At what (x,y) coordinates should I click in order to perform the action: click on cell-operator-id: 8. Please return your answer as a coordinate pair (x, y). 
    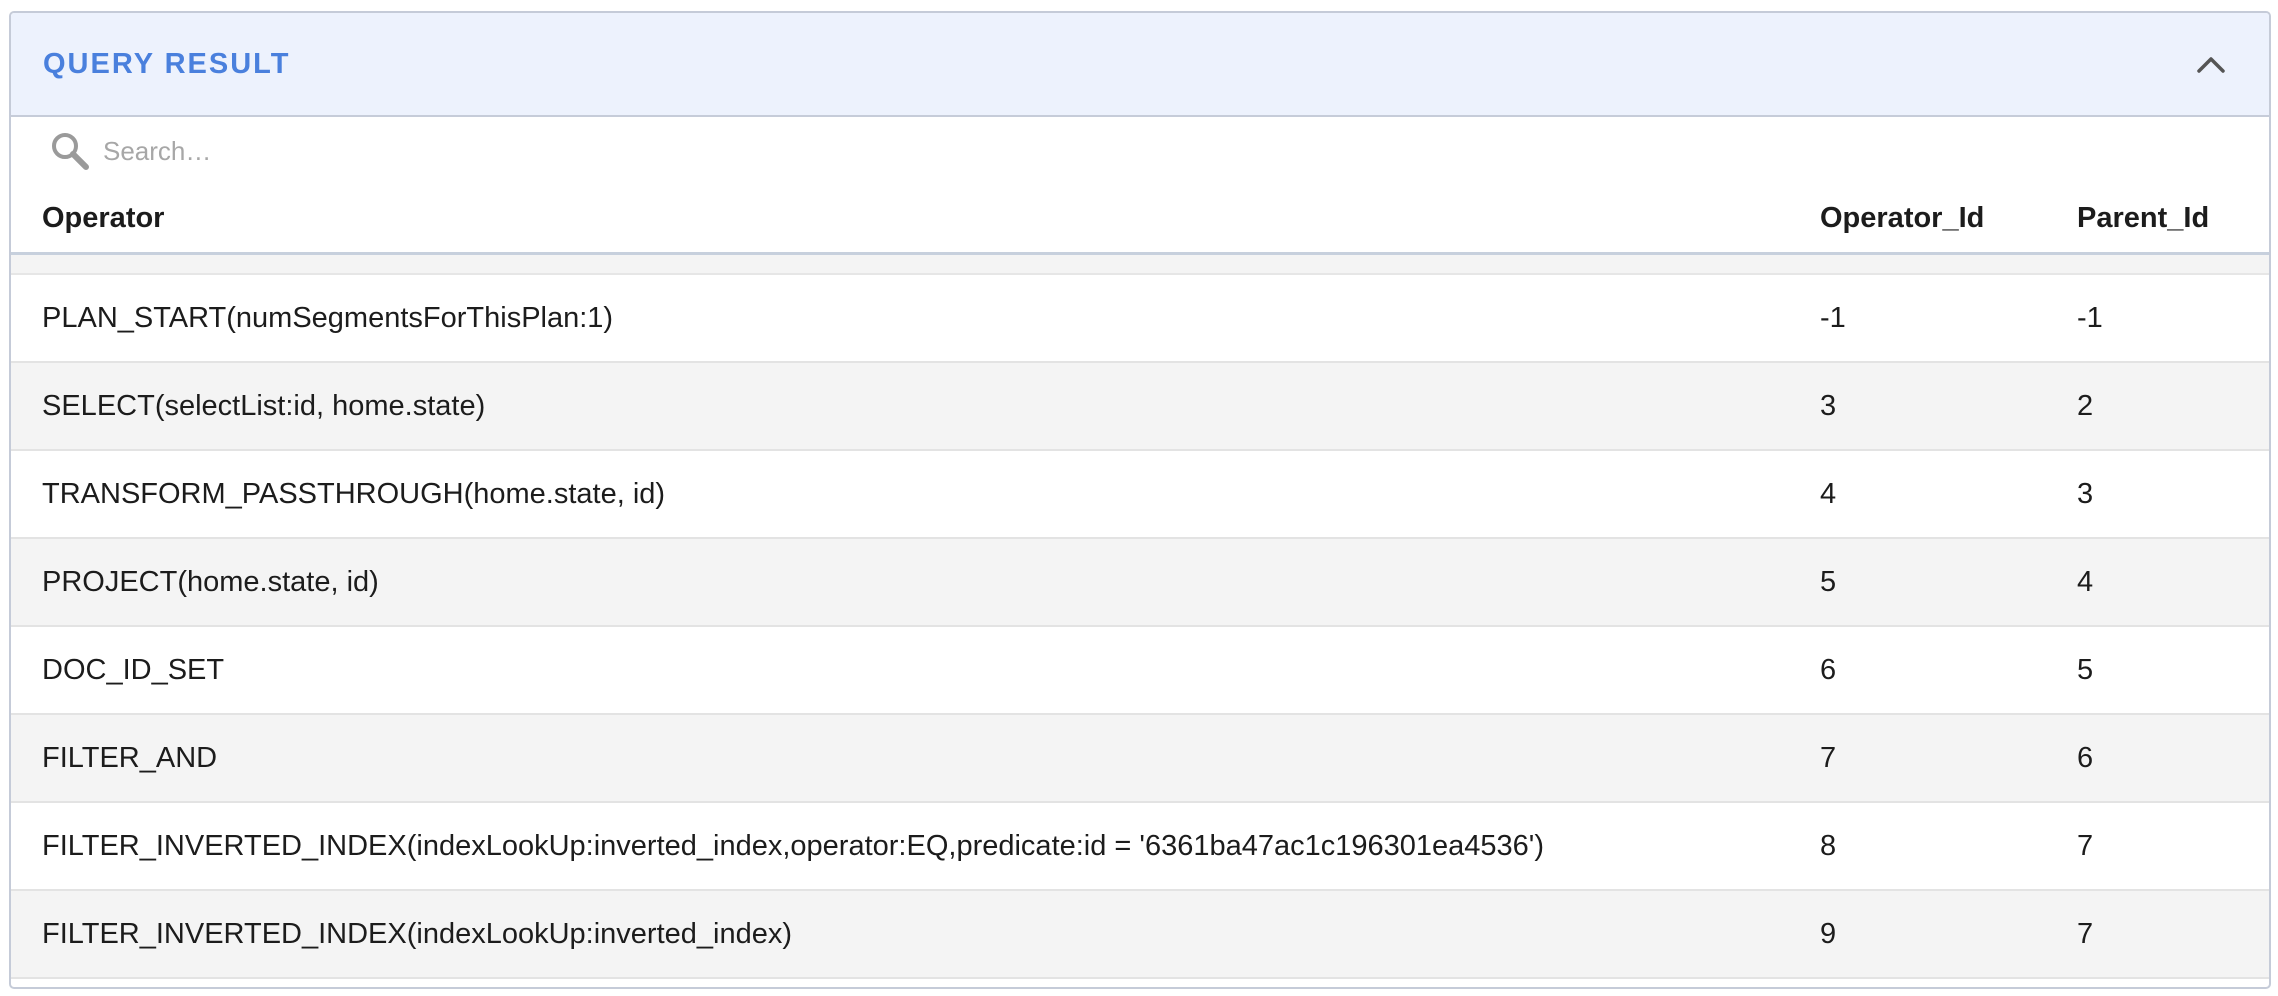
    Looking at the image, I should click on (1828, 845).